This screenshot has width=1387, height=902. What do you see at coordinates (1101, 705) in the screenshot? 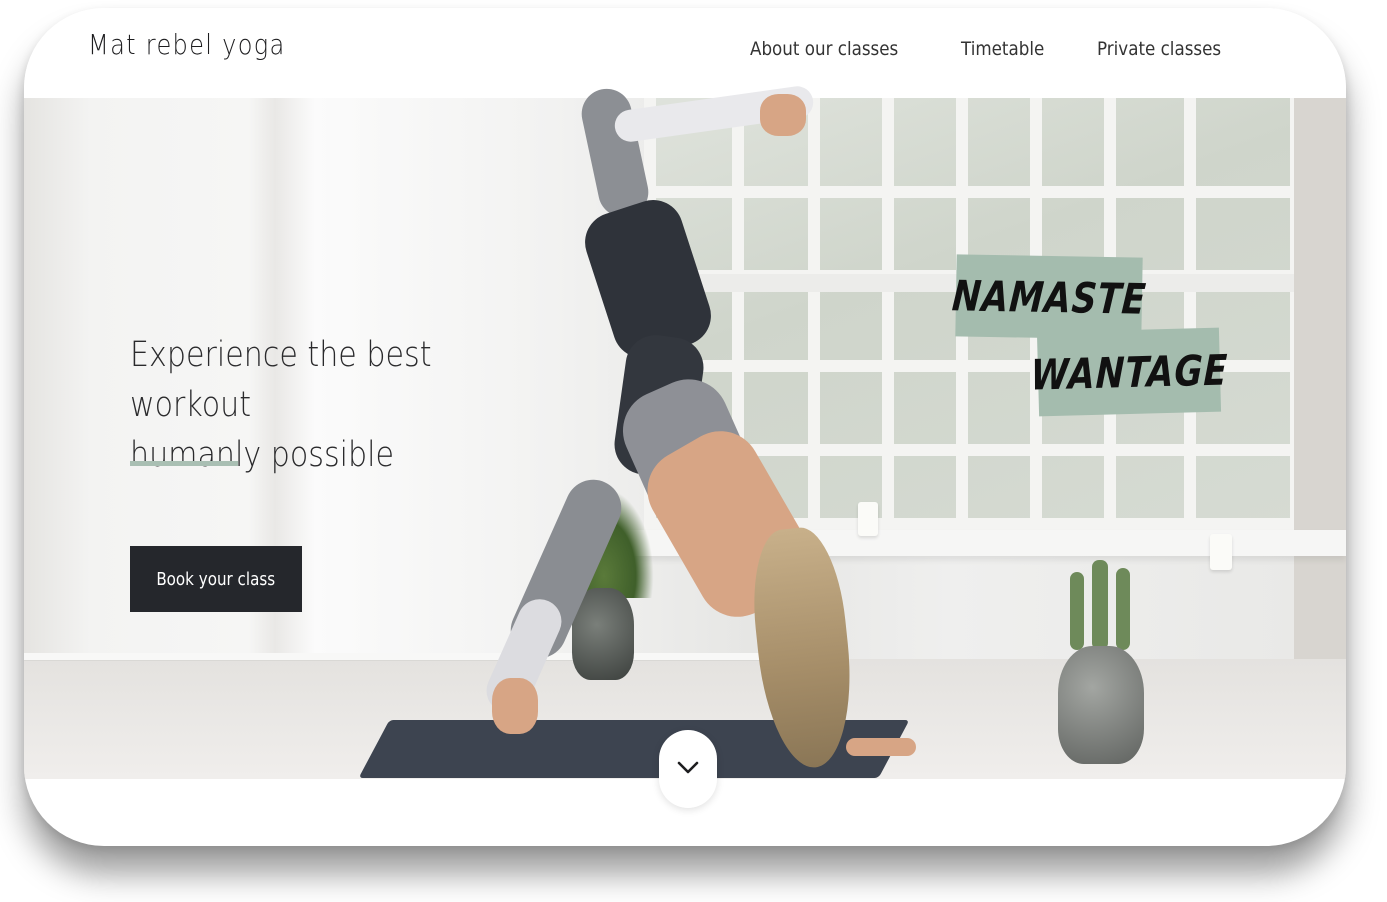
I see `cactus-pot-image` at bounding box center [1101, 705].